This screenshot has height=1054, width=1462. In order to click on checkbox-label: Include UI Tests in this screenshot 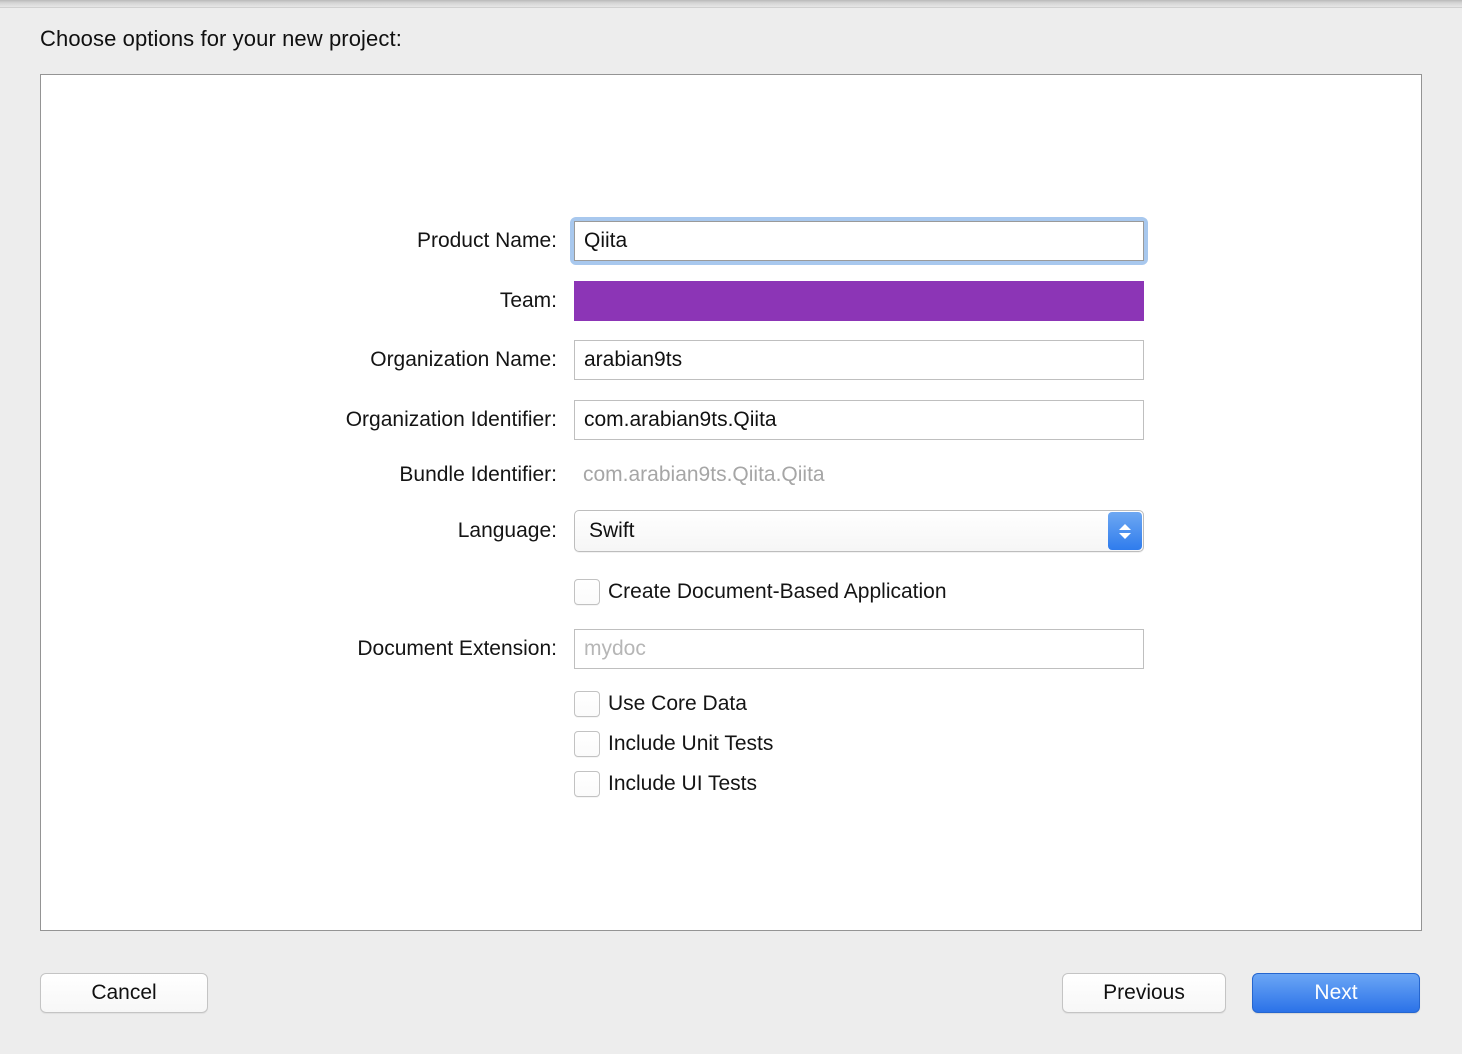, I will do `click(683, 783)`.